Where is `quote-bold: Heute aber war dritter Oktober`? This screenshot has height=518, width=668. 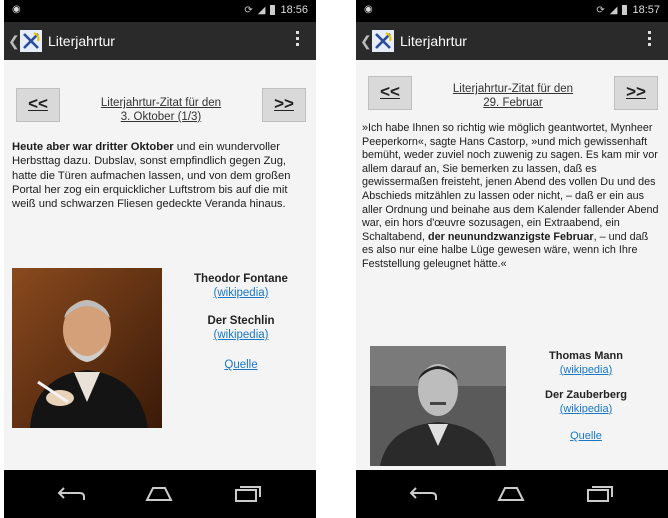
quote-bold: Heute aber war dritter Oktober is located at coordinates (93, 147).